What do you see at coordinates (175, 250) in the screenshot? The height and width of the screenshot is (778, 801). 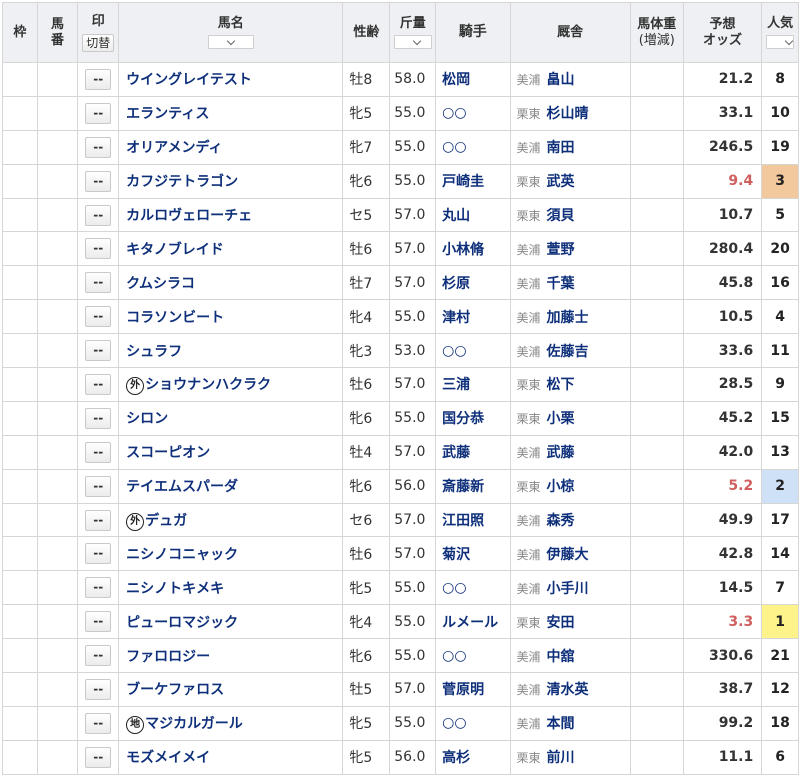 I see `horse-name-link: キタノブレイド` at bounding box center [175, 250].